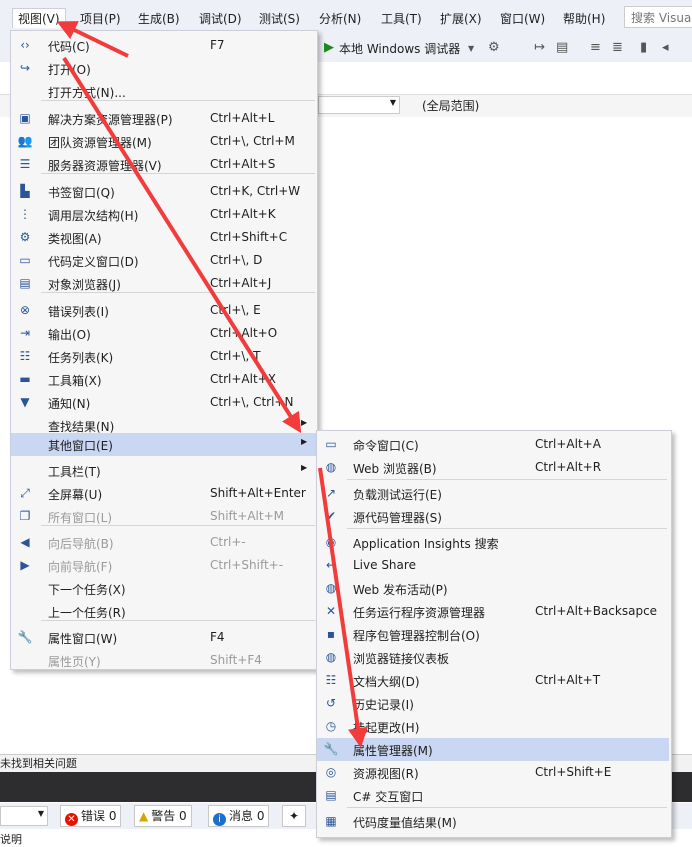 The image size is (692, 847). What do you see at coordinates (617, 47) in the screenshot?
I see `toolbar-lines2-icon: ≣` at bounding box center [617, 47].